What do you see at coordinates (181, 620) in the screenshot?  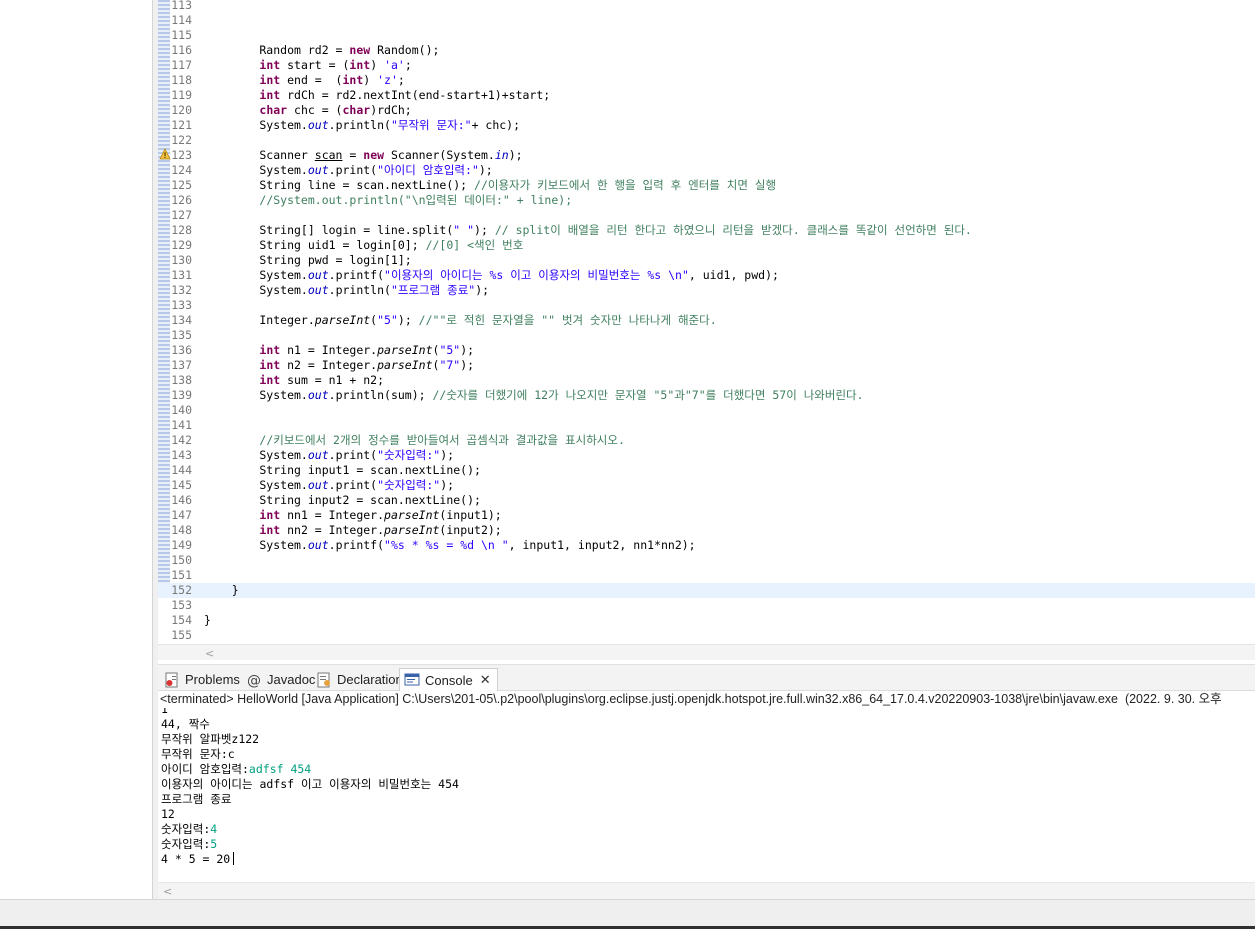 I see `line-number: 154` at bounding box center [181, 620].